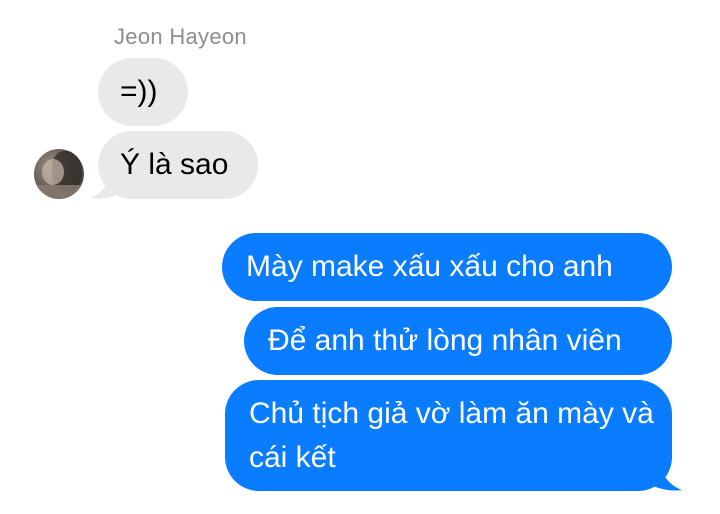 This screenshot has height=514, width=720. Describe the element at coordinates (59, 174) in the screenshot. I see `avatar` at that location.